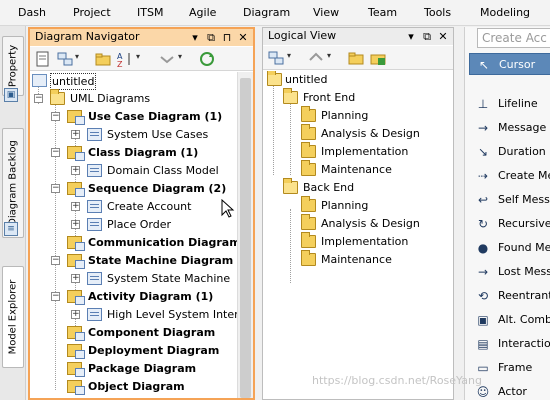  Describe the element at coordinates (509, 104) in the screenshot. I see `palette-item-lifeline: ⊥ Lifeline` at that location.